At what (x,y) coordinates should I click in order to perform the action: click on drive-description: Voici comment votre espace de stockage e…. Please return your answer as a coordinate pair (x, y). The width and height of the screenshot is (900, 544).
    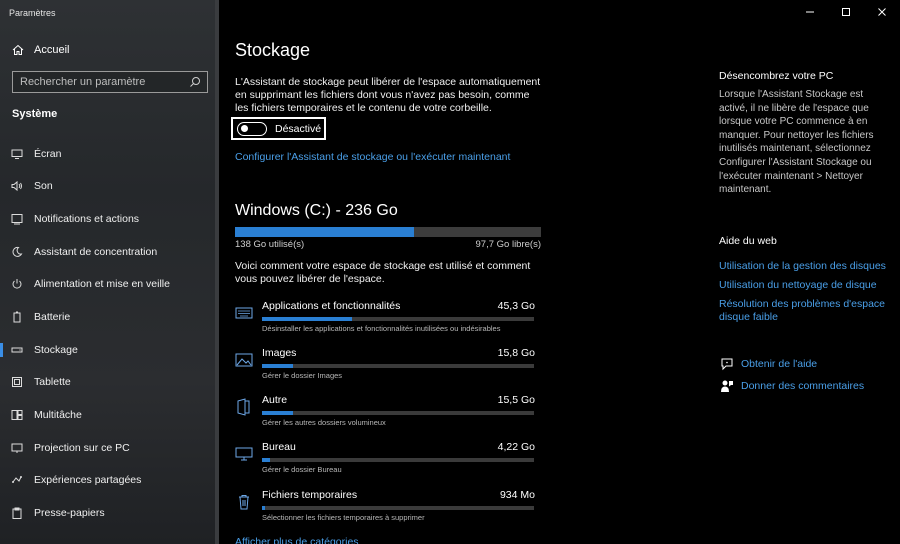
    Looking at the image, I should click on (383, 272).